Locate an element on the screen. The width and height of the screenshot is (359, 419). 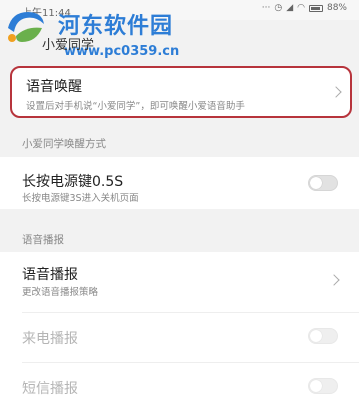
sms-title: 短信播报 is located at coordinates (50, 389).